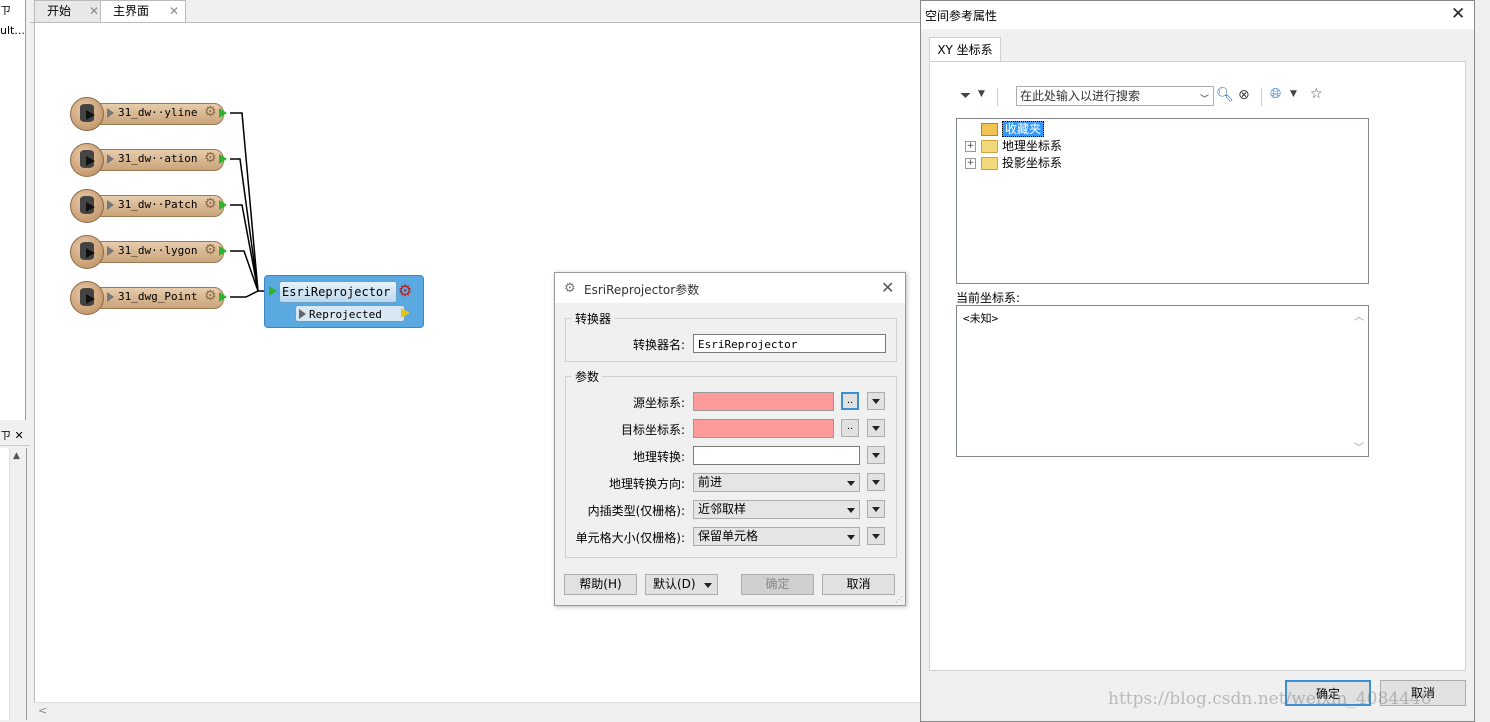 This screenshot has width=1490, height=722. Describe the element at coordinates (899, 599) in the screenshot. I see `resize-grip-icon: ⋰` at that location.